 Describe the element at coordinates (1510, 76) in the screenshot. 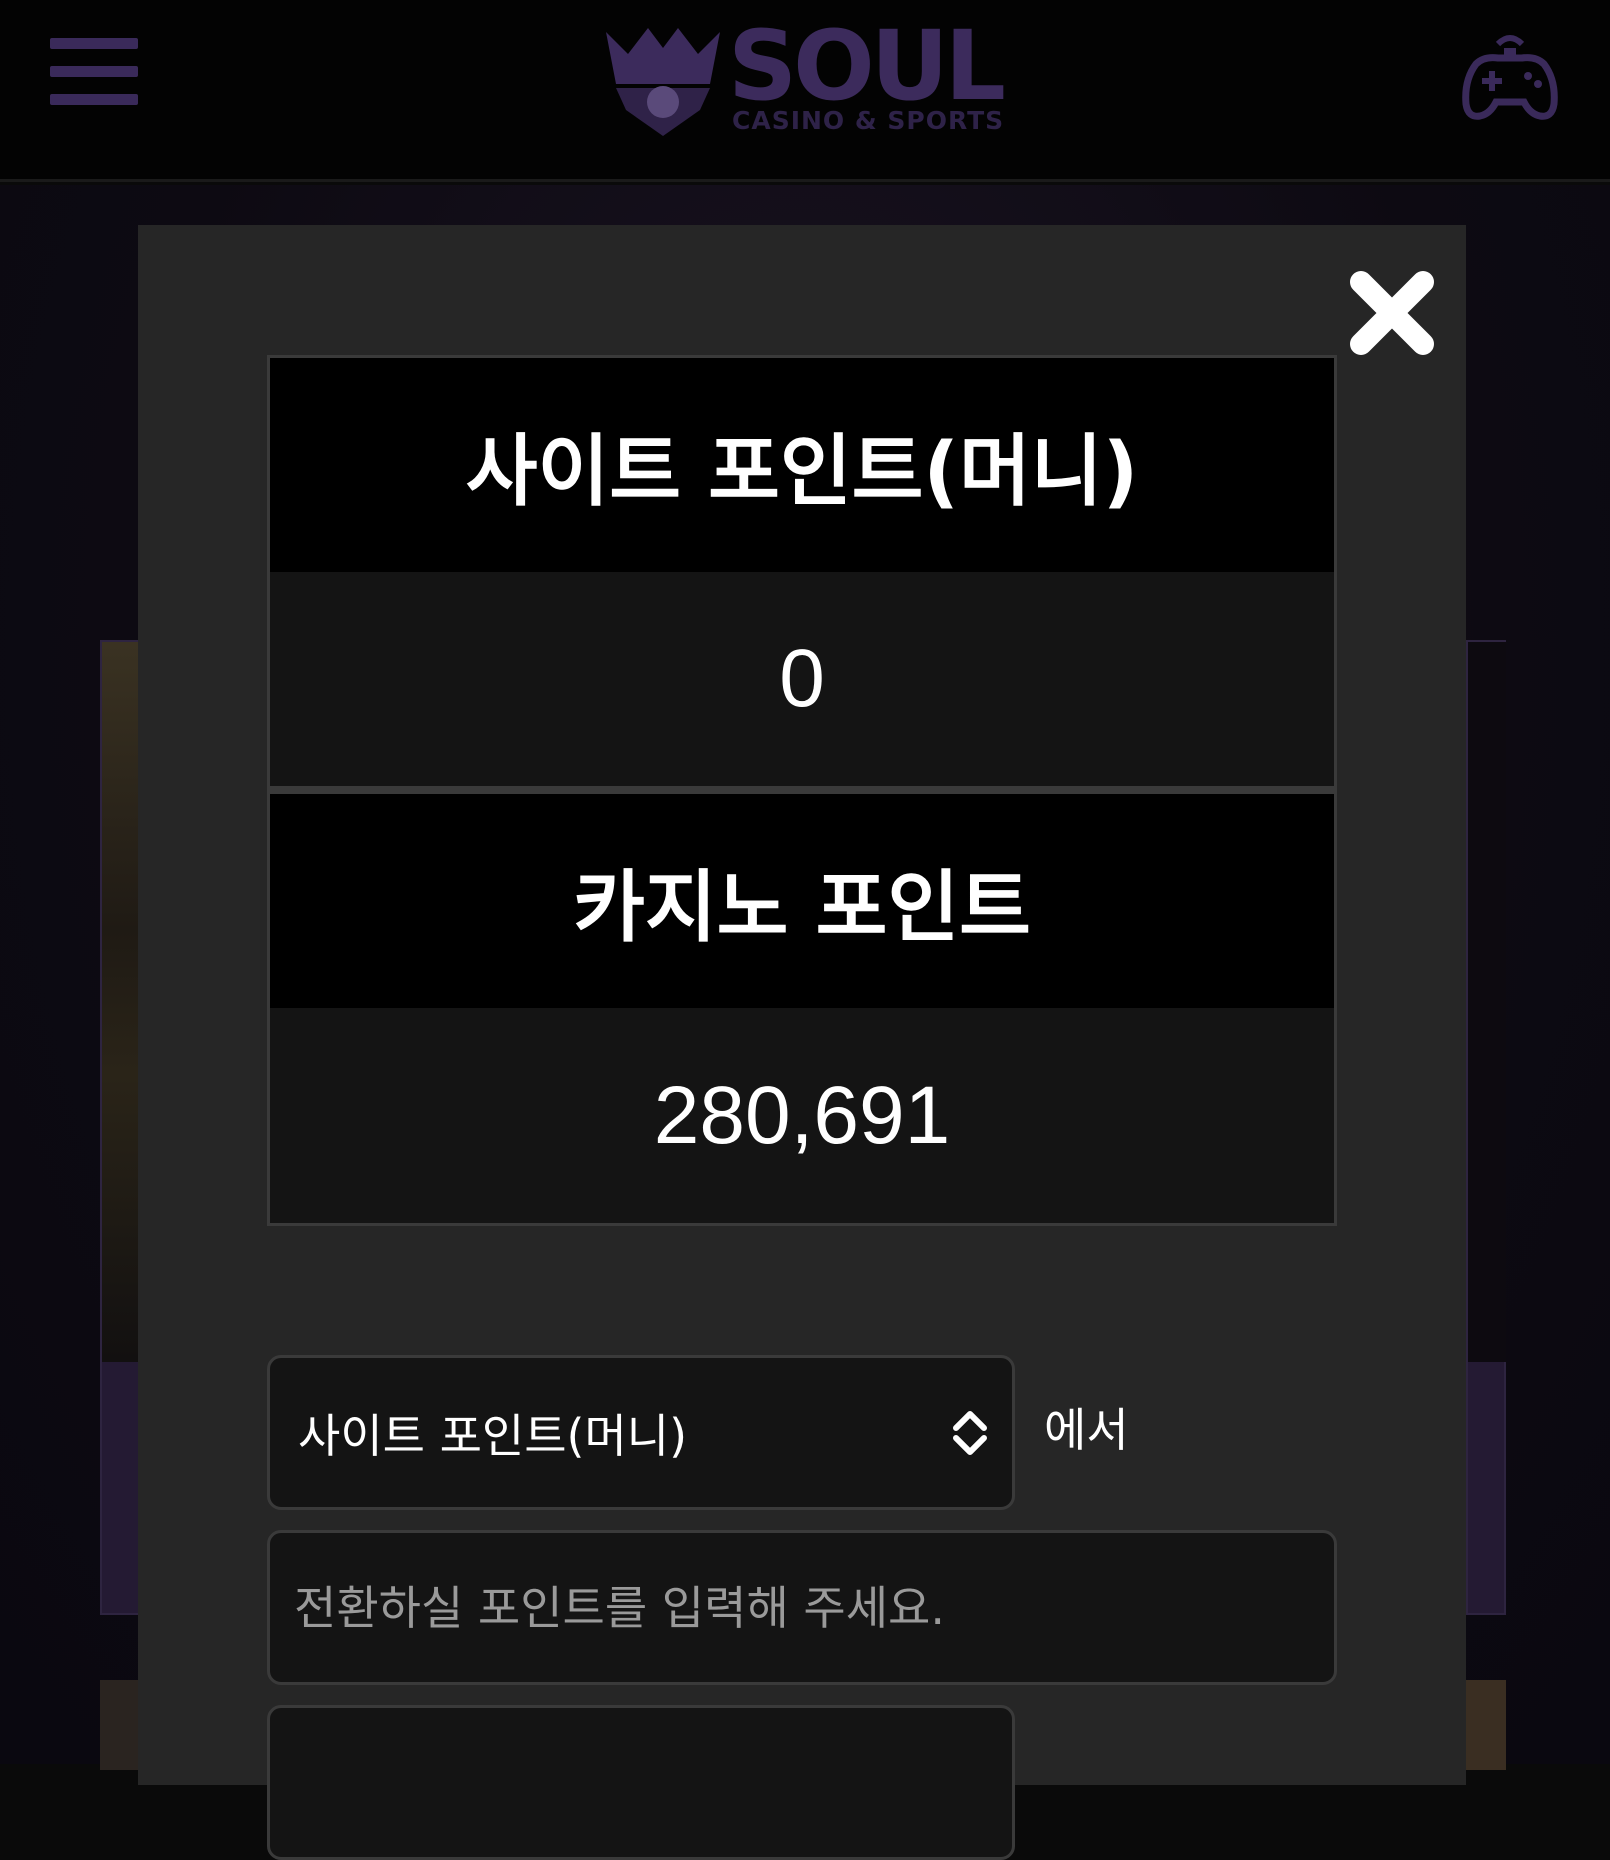

I see `gamepad-icon` at that location.